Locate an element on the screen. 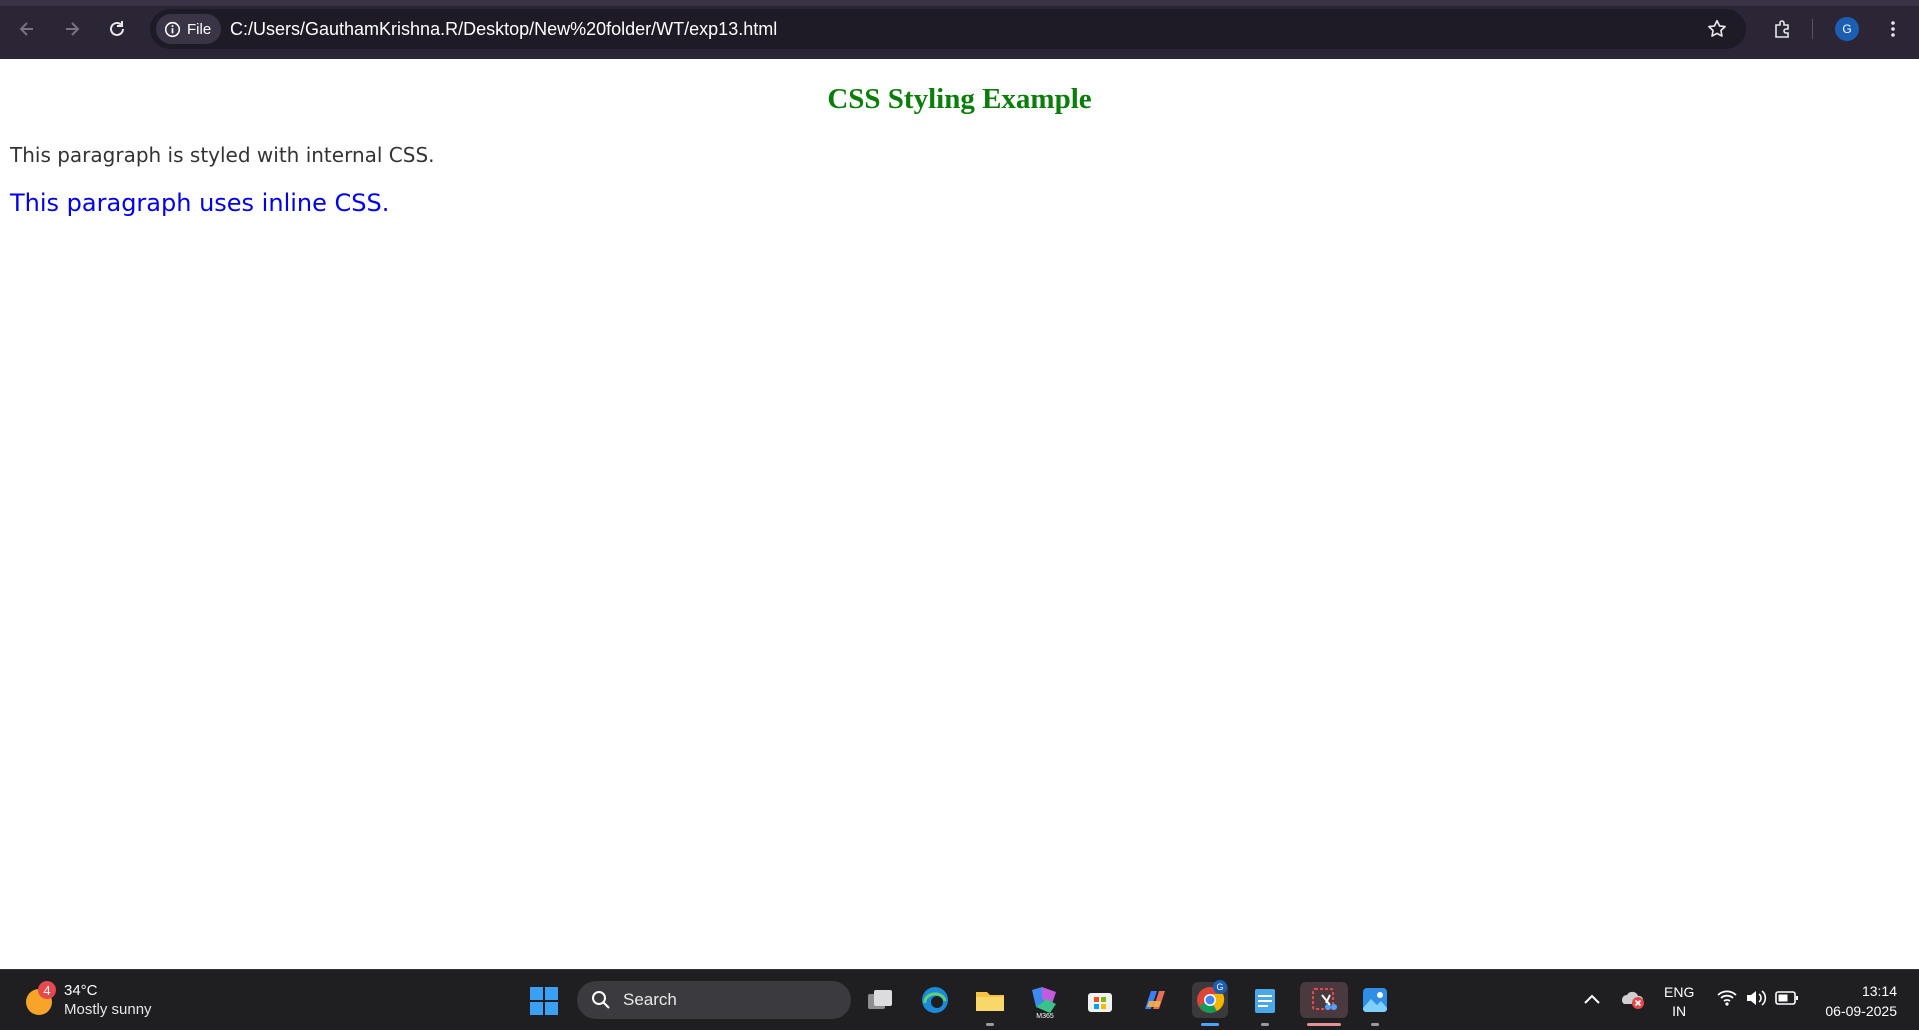  clock-date: 06-09-2025 is located at coordinates (1861, 1011).